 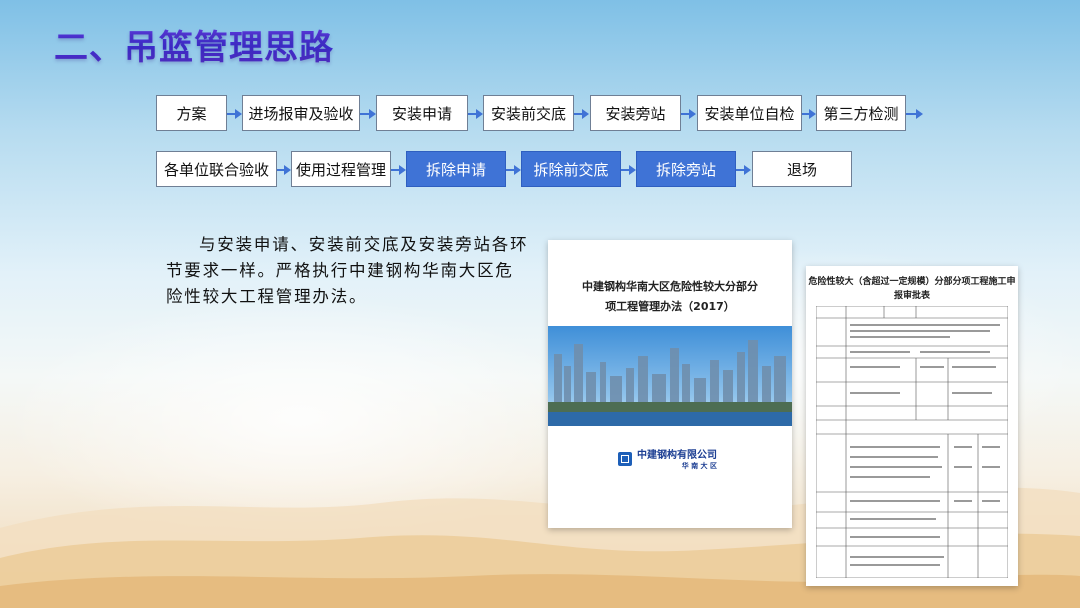 I want to click on flow-step-install-supervision: 安装旁站, so click(x=635, y=113).